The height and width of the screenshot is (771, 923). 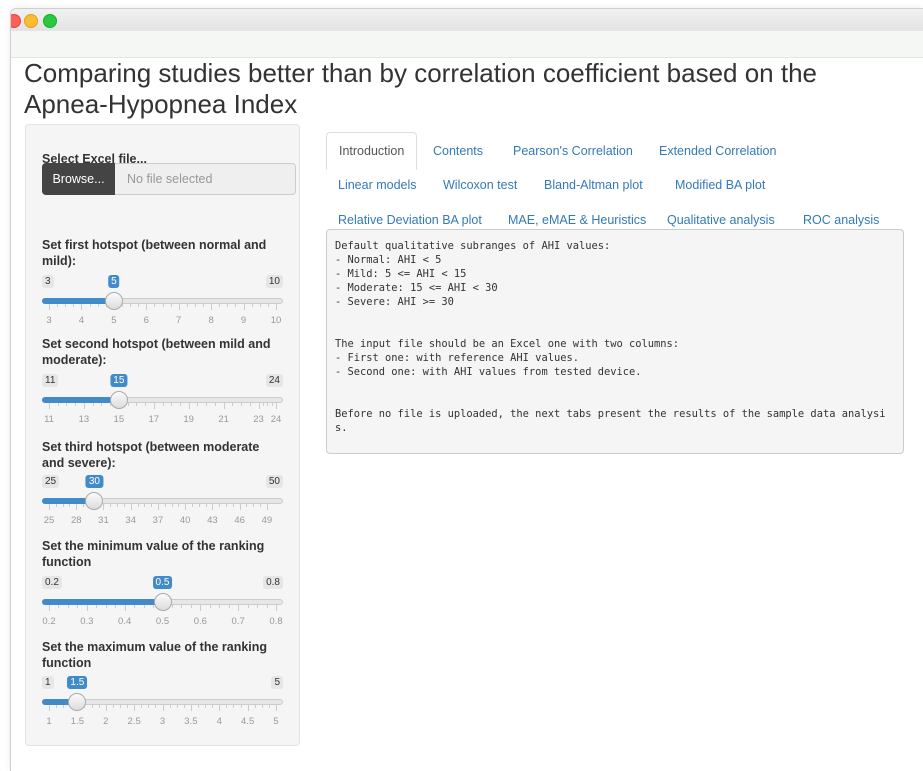 I want to click on slider-tick-label: 17, so click(x=154, y=419).